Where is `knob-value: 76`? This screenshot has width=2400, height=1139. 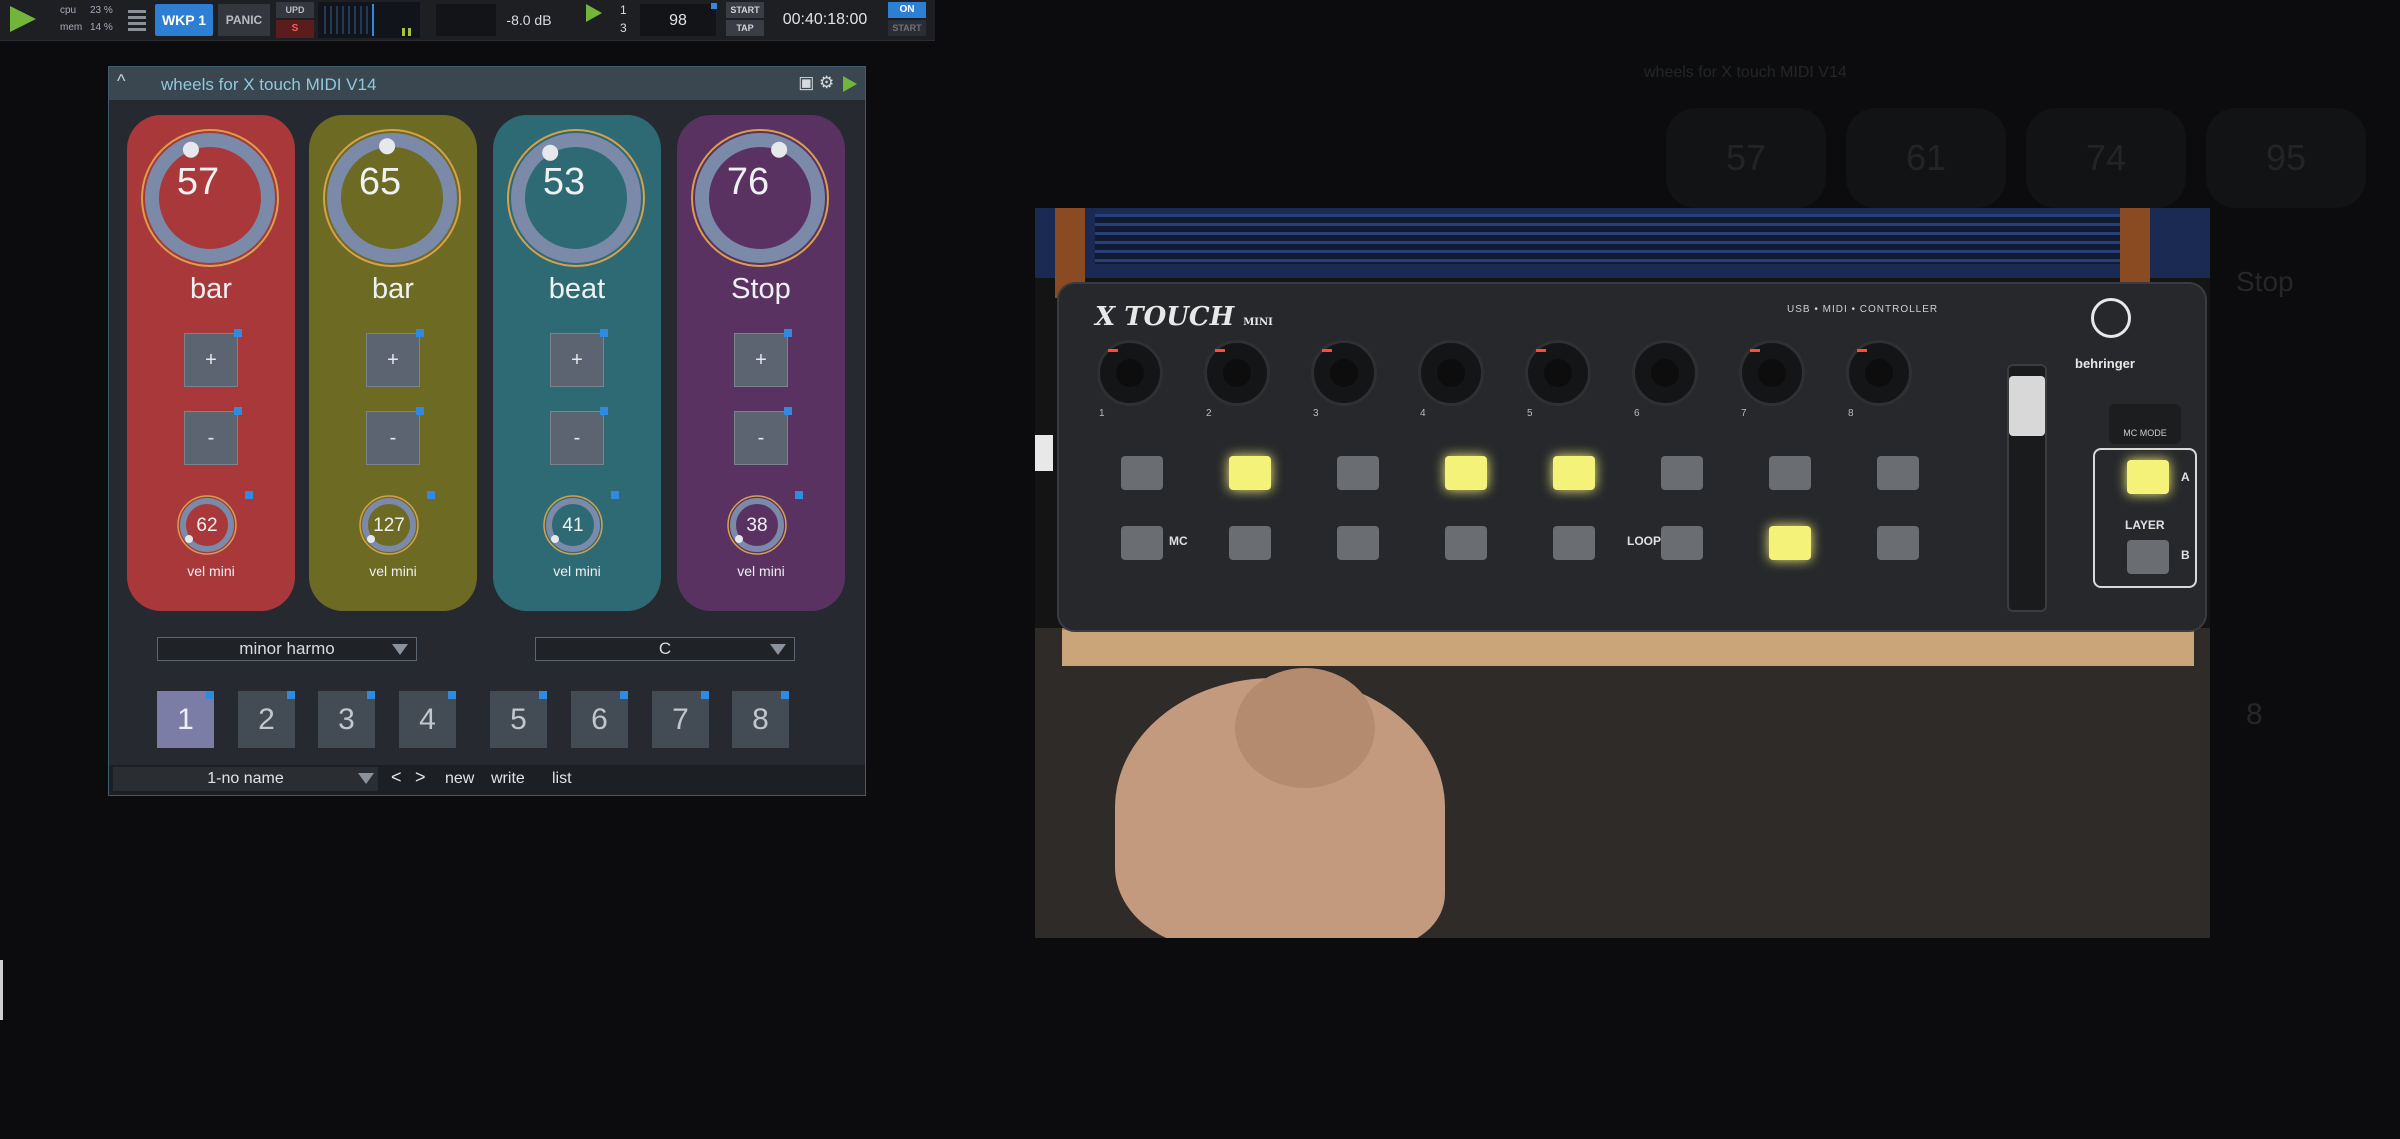
knob-value: 76 is located at coordinates (748, 182).